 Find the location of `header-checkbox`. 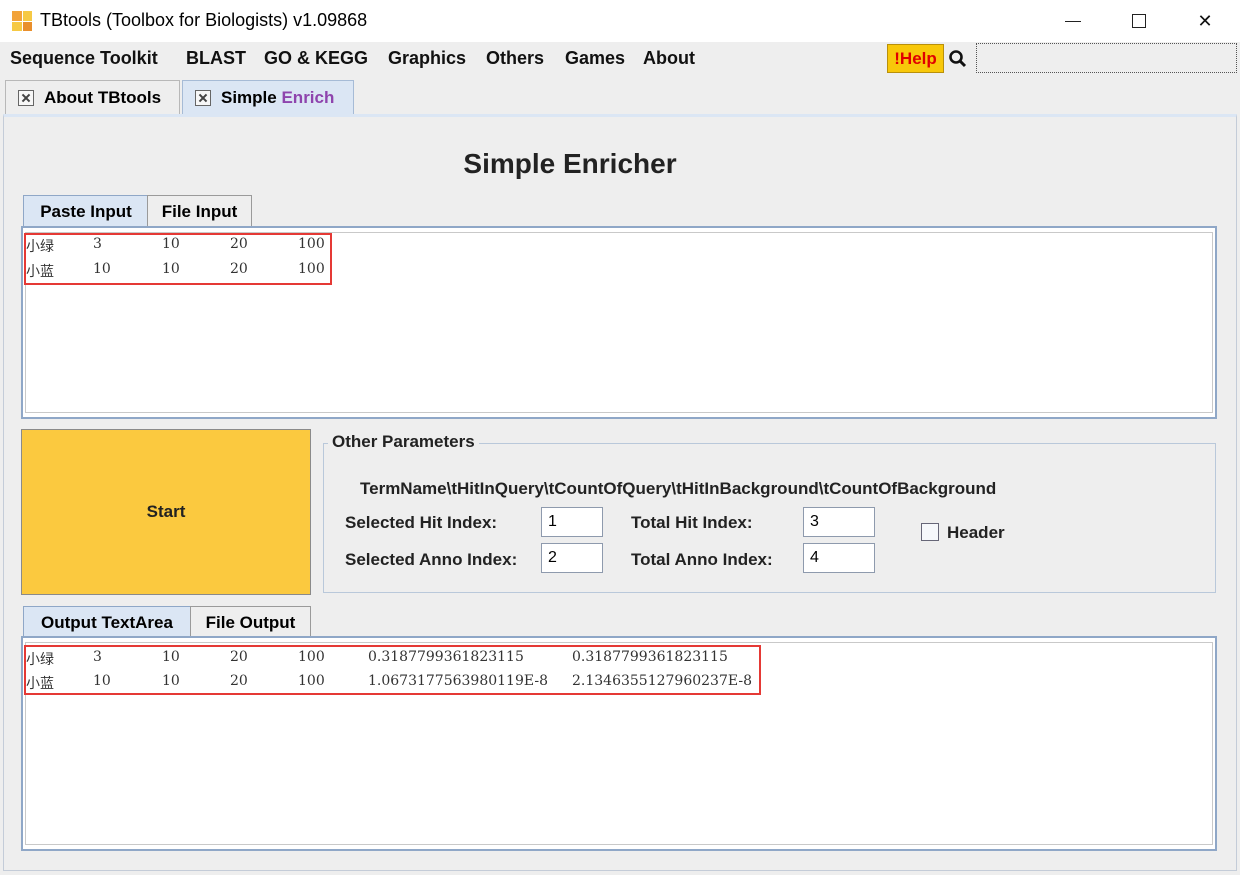

header-checkbox is located at coordinates (930, 532).